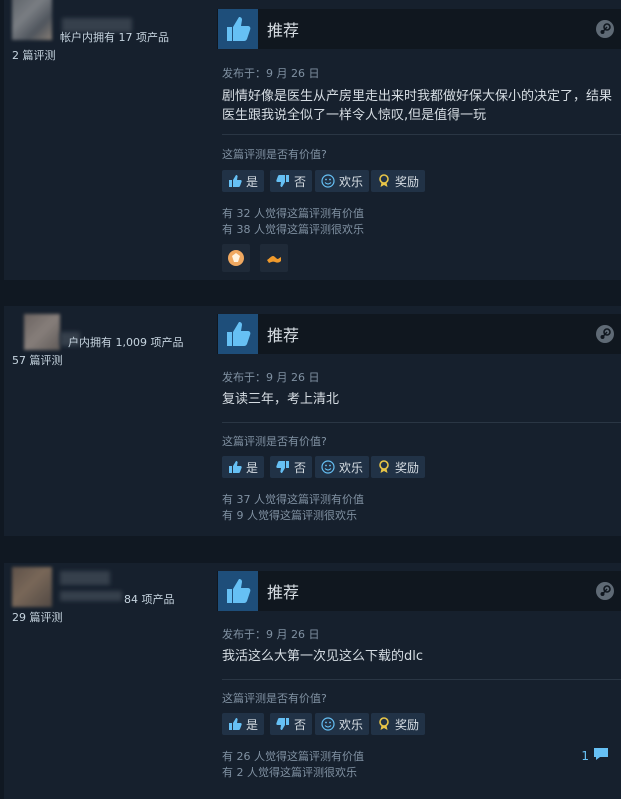  Describe the element at coordinates (37, 617) in the screenshot. I see `review-count: 29 篇评测` at that location.